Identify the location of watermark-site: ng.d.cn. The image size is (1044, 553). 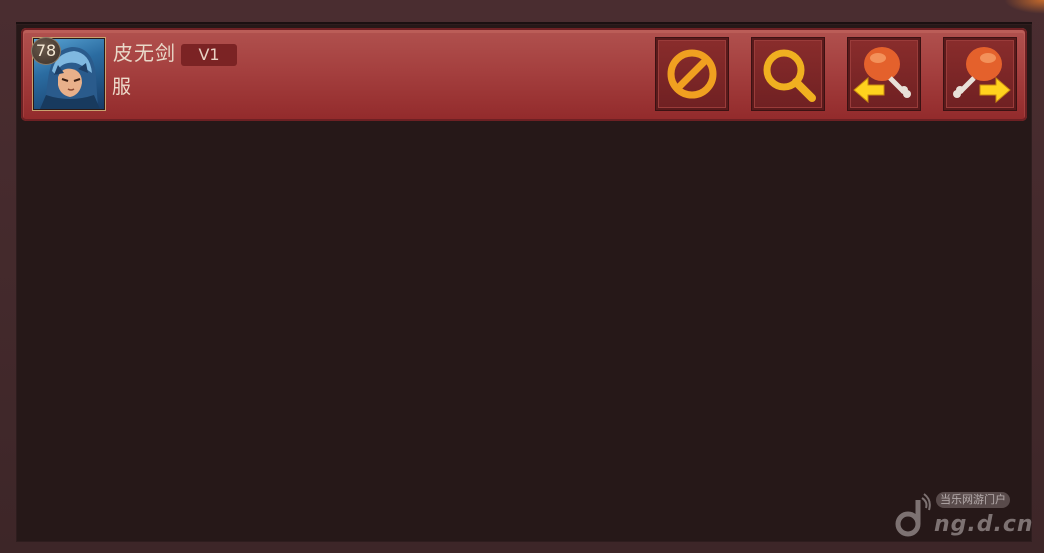
(984, 524).